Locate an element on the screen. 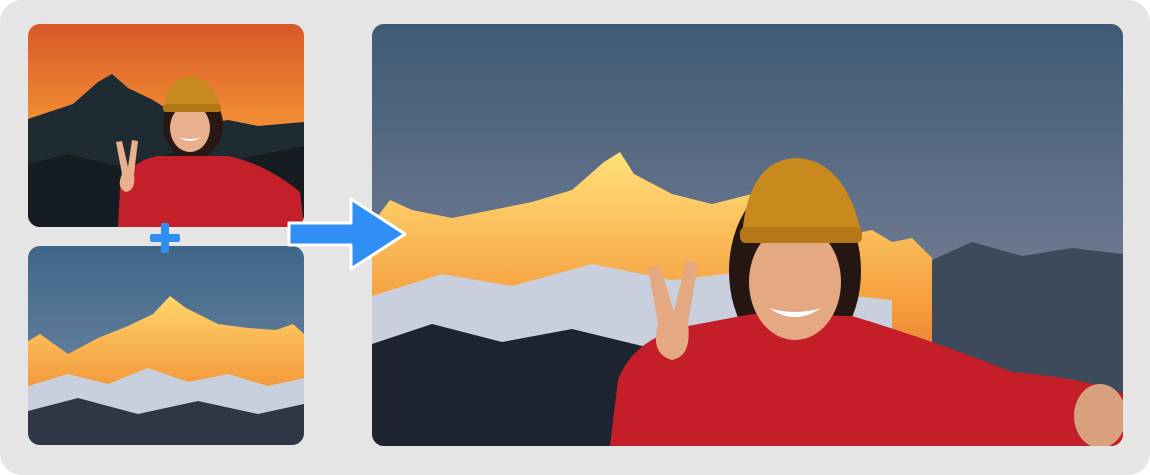 This screenshot has height=475, width=1150. source-mountain-image is located at coordinates (166, 345).